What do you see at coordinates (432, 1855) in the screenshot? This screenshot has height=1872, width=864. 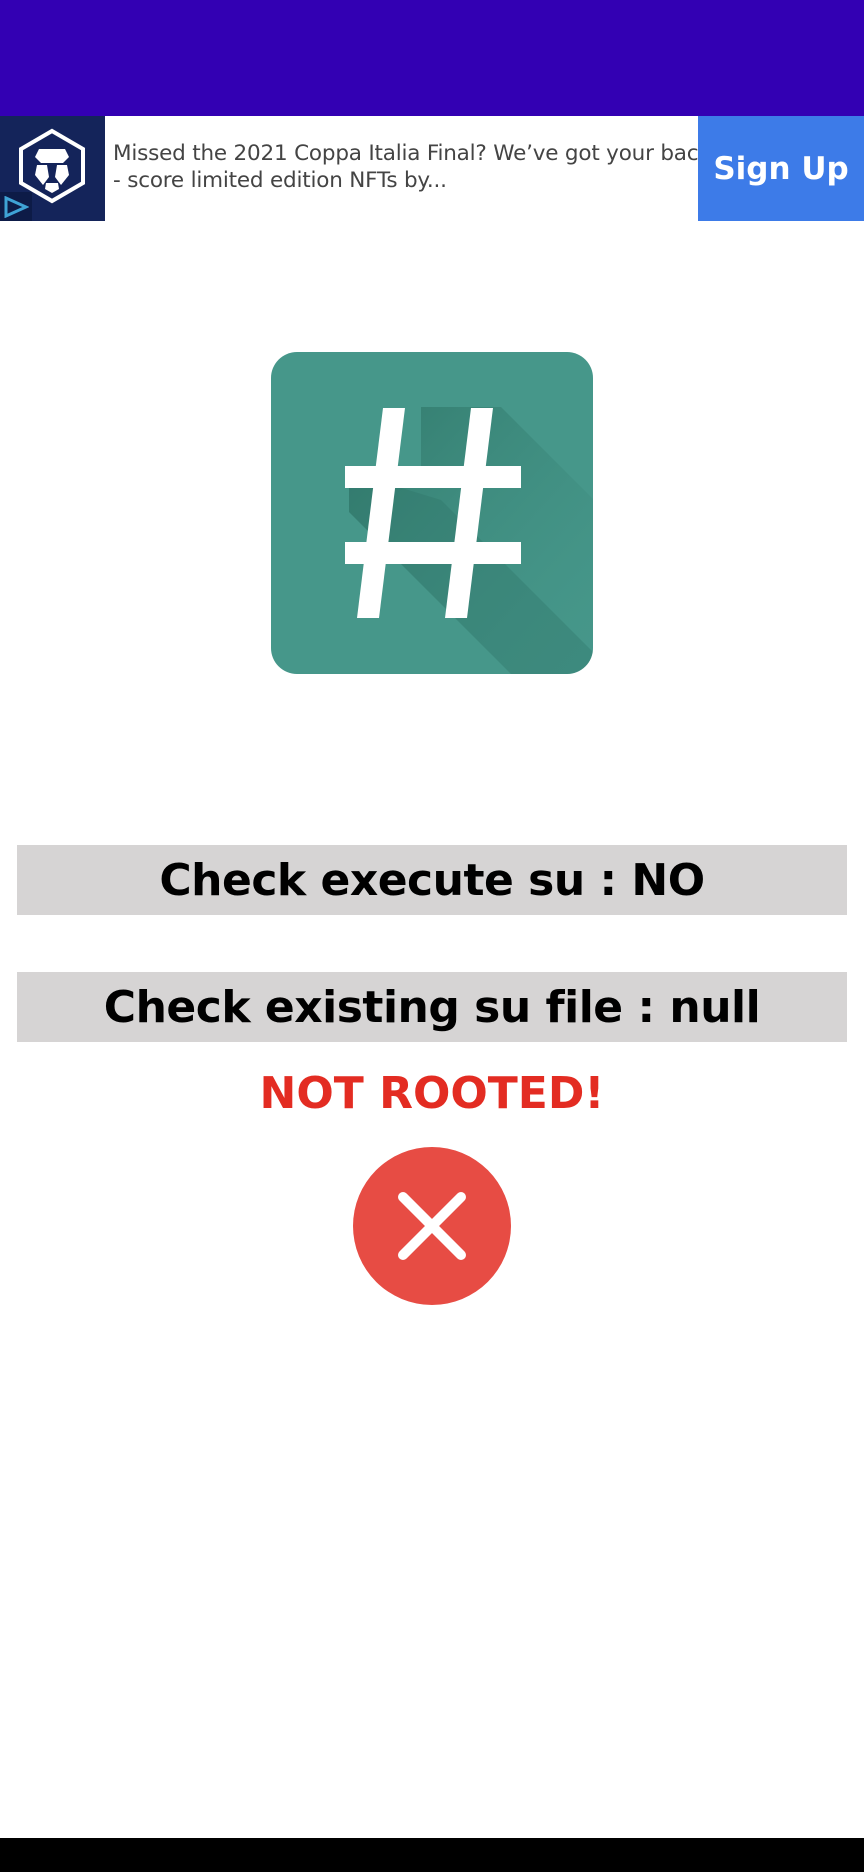 I see `navigation-bar` at bounding box center [432, 1855].